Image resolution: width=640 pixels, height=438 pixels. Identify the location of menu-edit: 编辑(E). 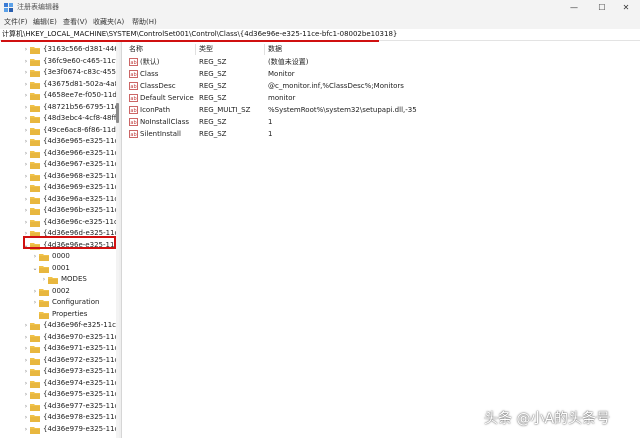
(45, 22).